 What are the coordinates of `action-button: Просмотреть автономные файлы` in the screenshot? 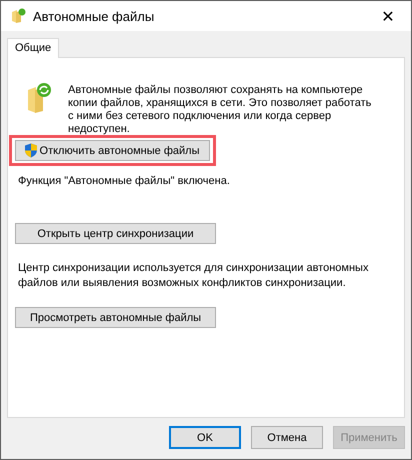 It's located at (115, 317).